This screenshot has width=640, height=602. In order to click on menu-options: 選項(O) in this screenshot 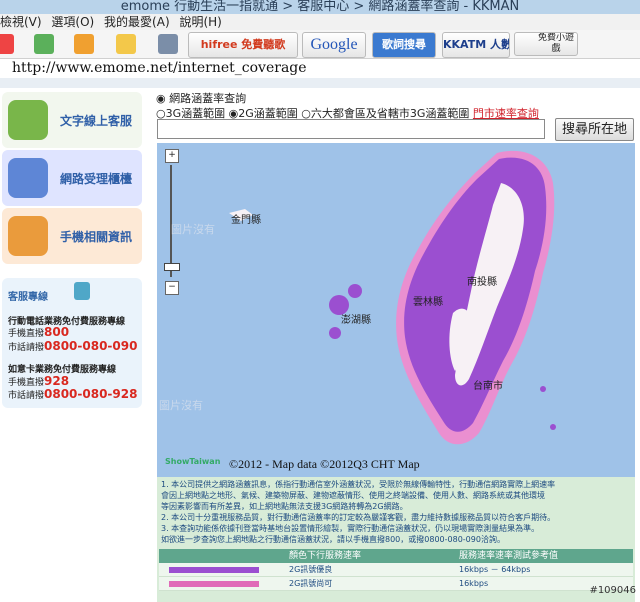, I will do `click(72, 22)`.